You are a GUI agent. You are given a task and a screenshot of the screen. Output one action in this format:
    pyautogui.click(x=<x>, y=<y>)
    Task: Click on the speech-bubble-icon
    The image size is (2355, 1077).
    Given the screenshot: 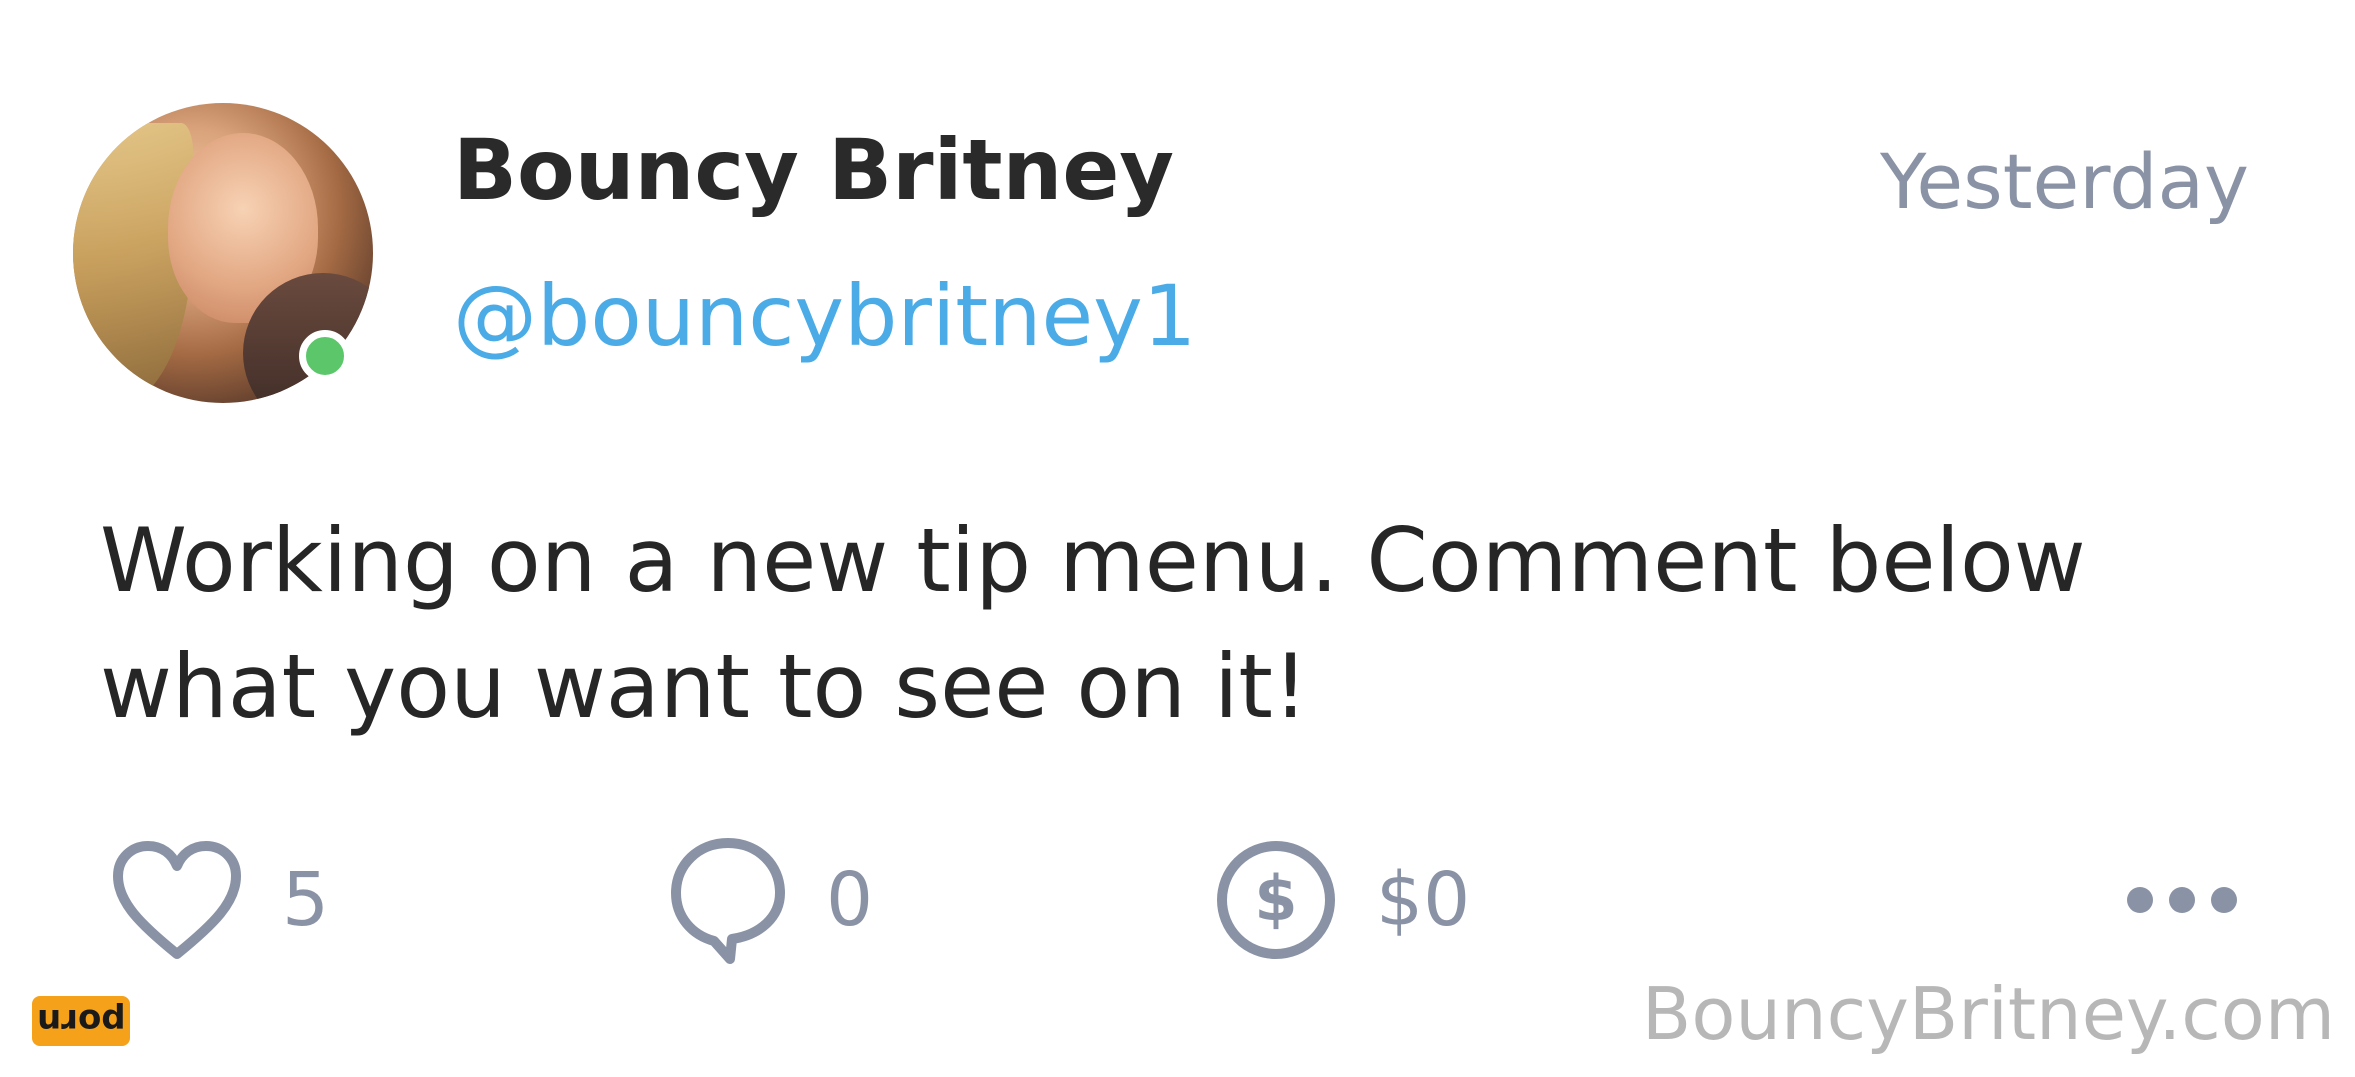 What is the action you would take?
    pyautogui.click(x=728, y=901)
    